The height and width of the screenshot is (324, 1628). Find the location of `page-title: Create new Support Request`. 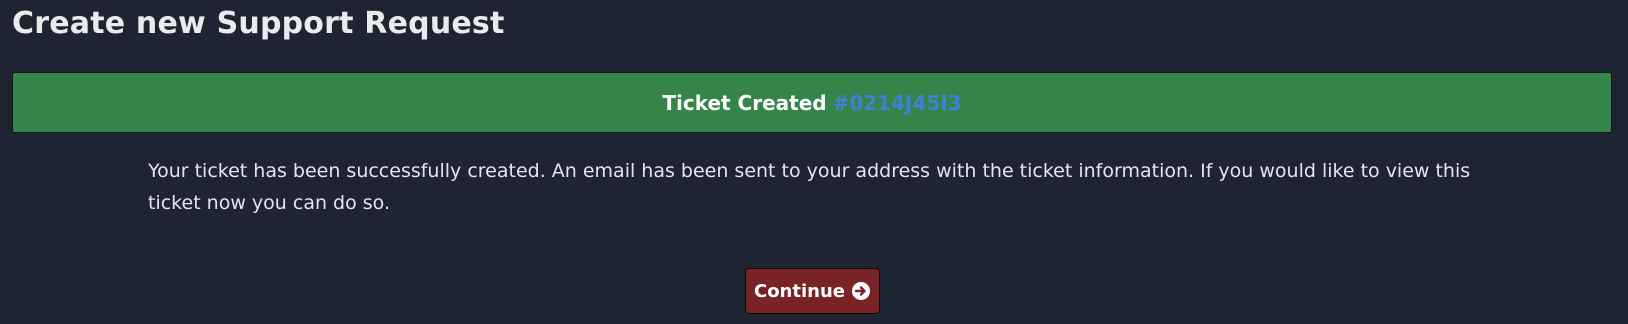

page-title: Create new Support Request is located at coordinates (258, 23).